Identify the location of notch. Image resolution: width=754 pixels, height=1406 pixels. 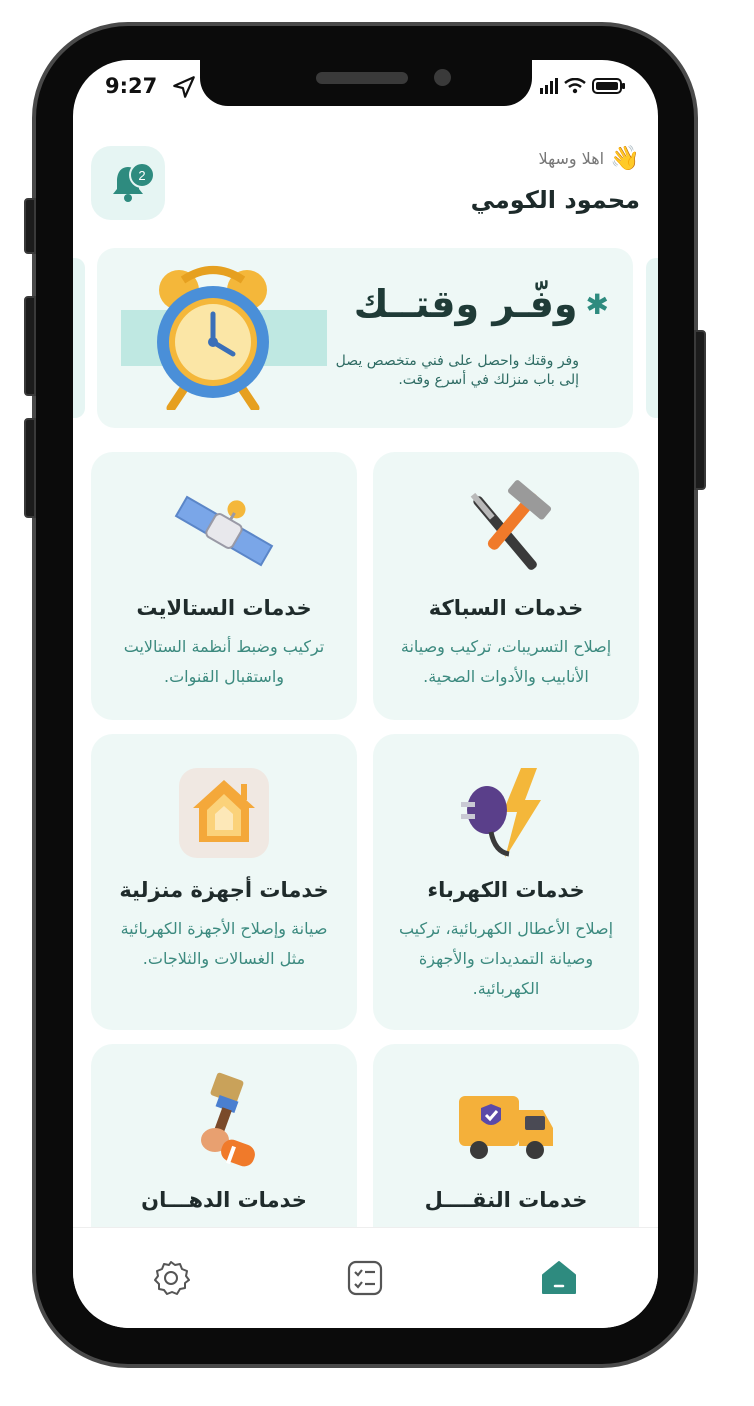
(366, 83).